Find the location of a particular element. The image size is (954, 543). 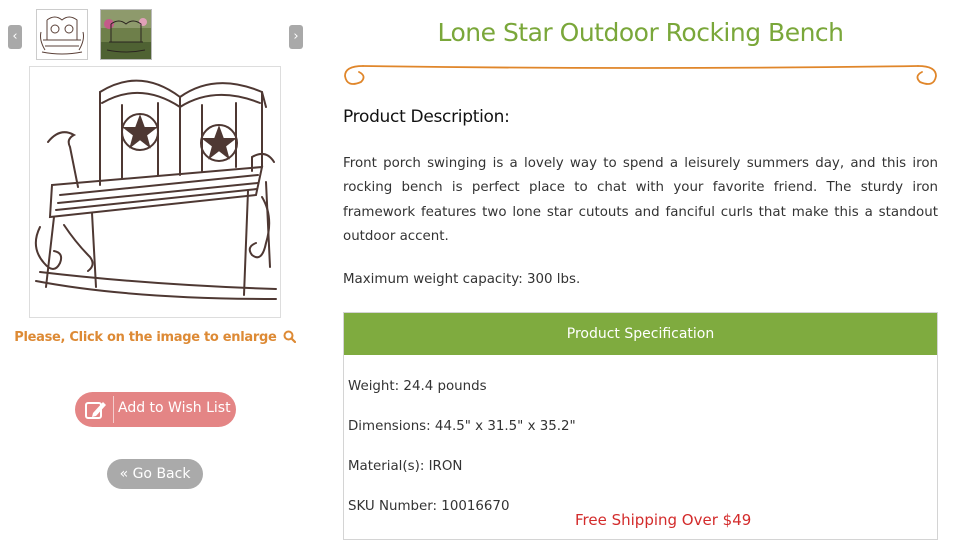

description-heading: Product Description: is located at coordinates (426, 117).